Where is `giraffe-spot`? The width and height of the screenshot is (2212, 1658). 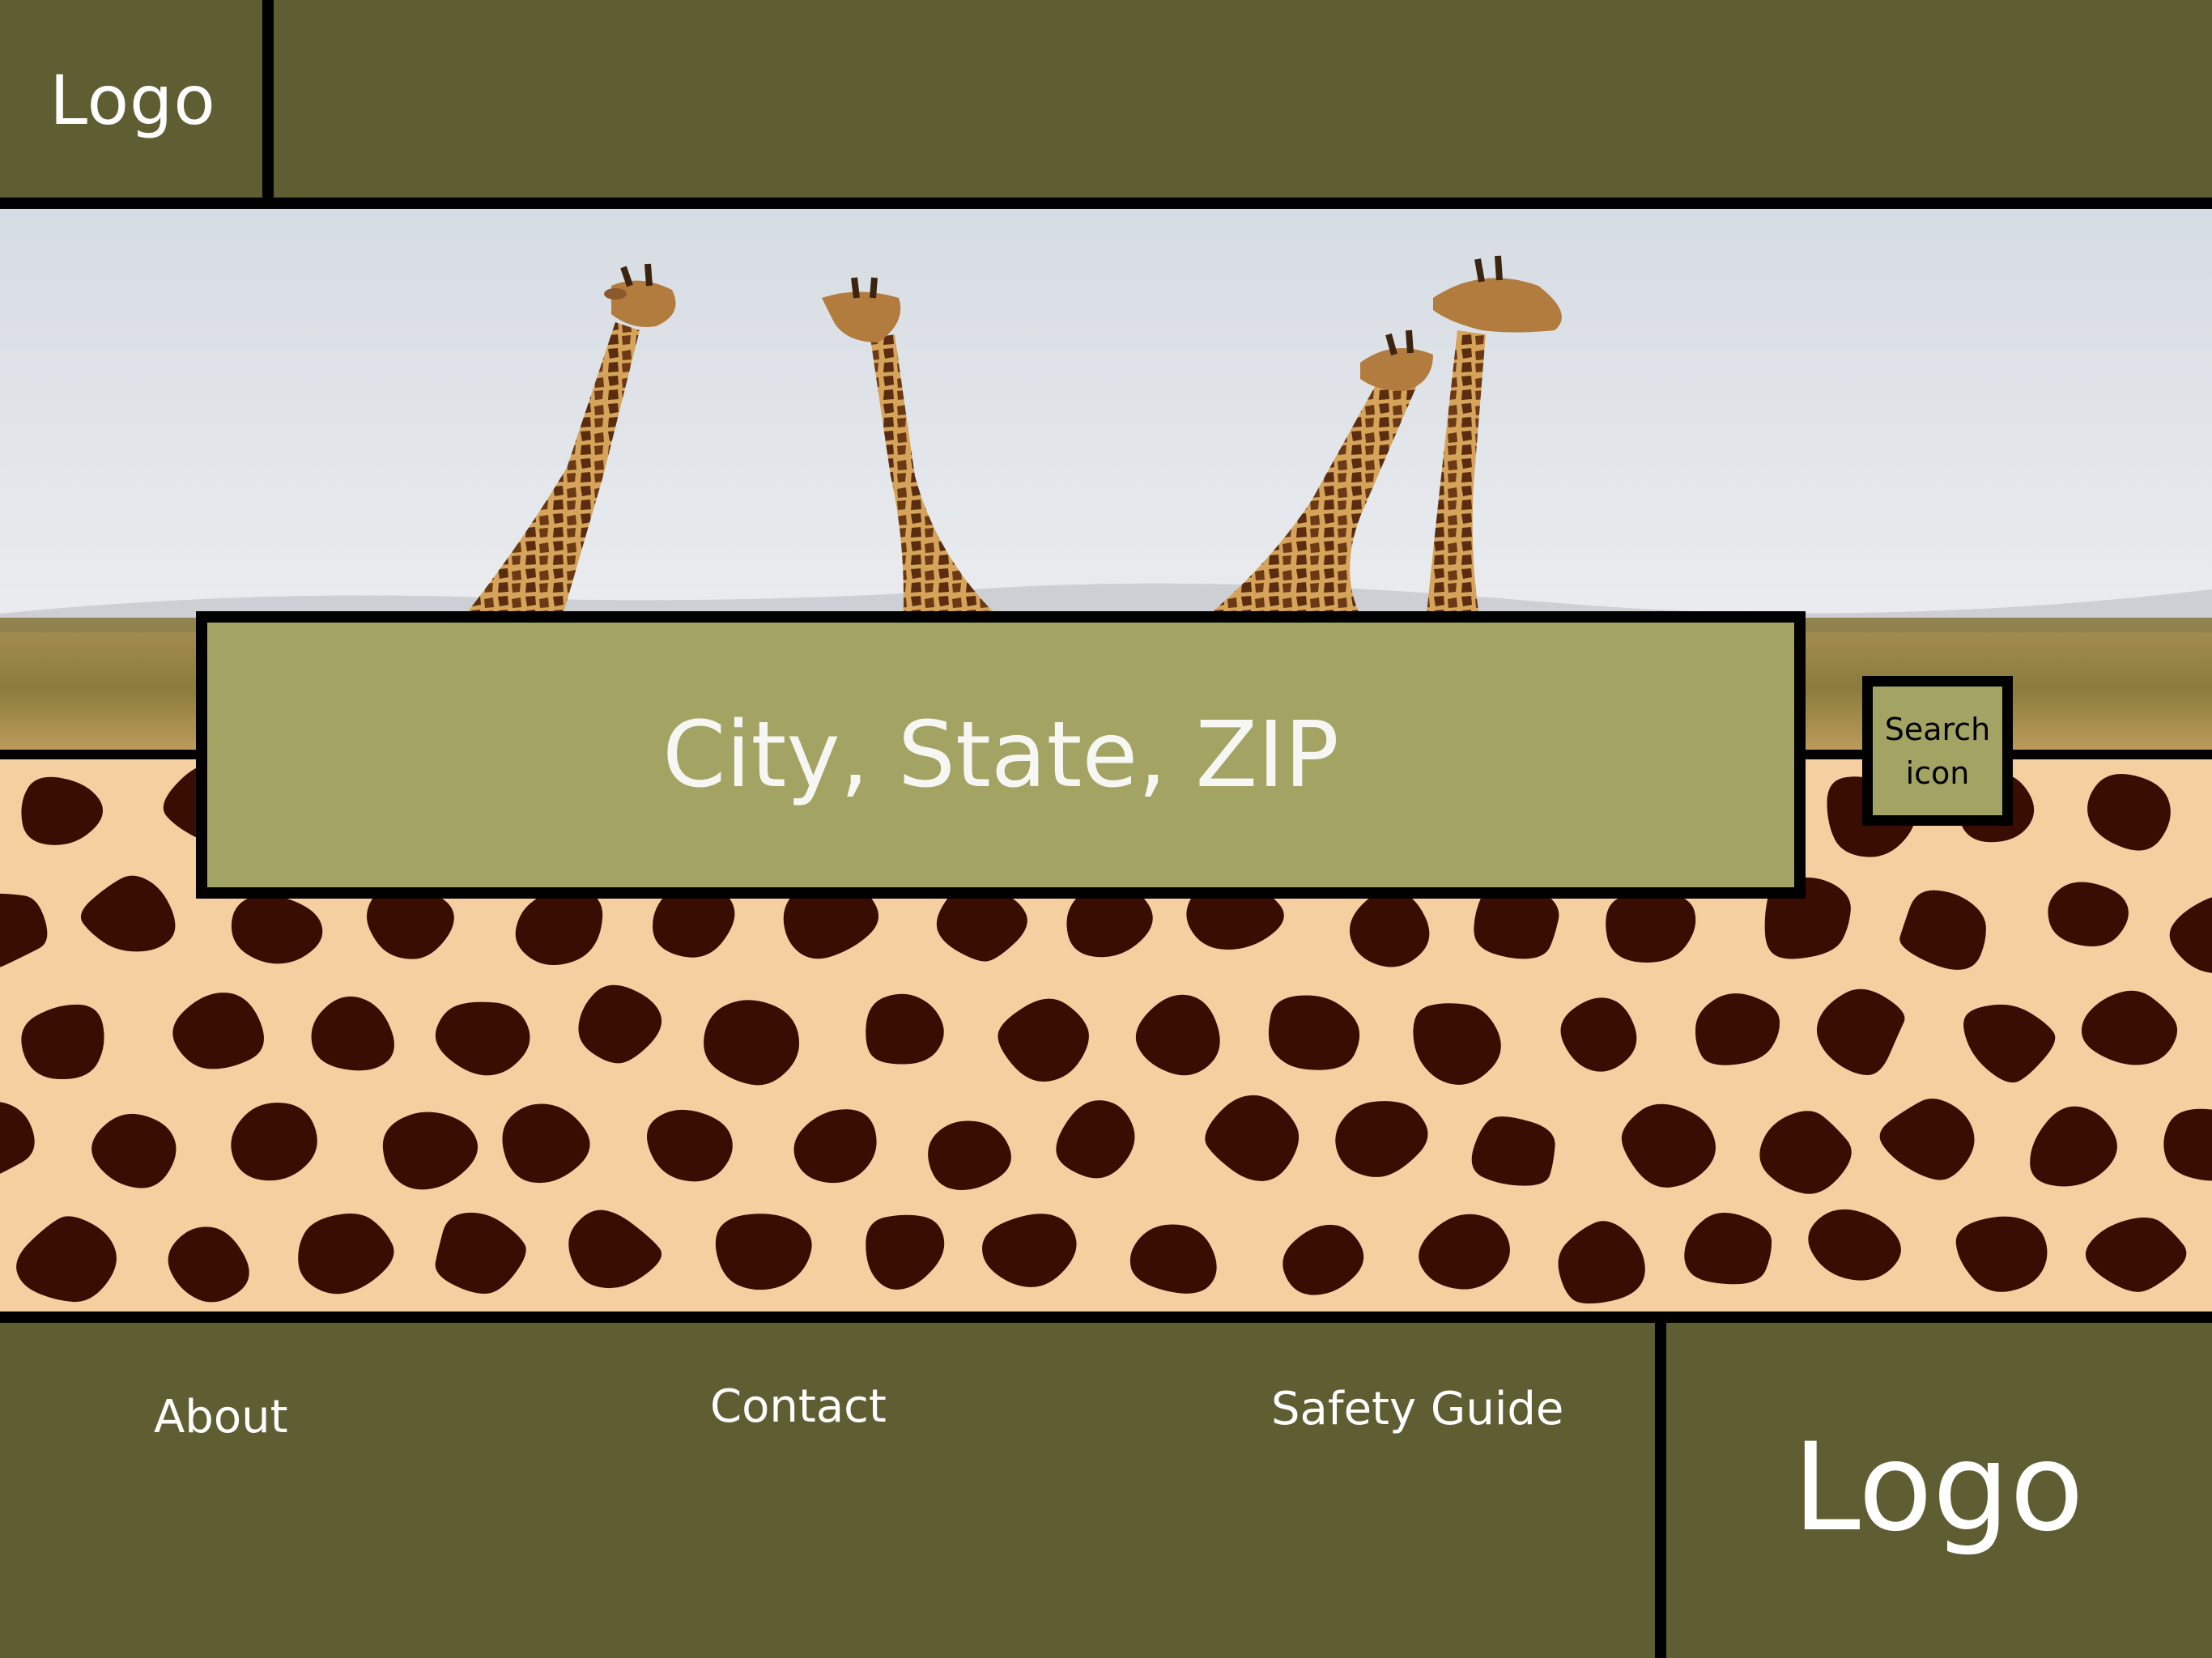
giraffe-spot is located at coordinates (1513, 1151).